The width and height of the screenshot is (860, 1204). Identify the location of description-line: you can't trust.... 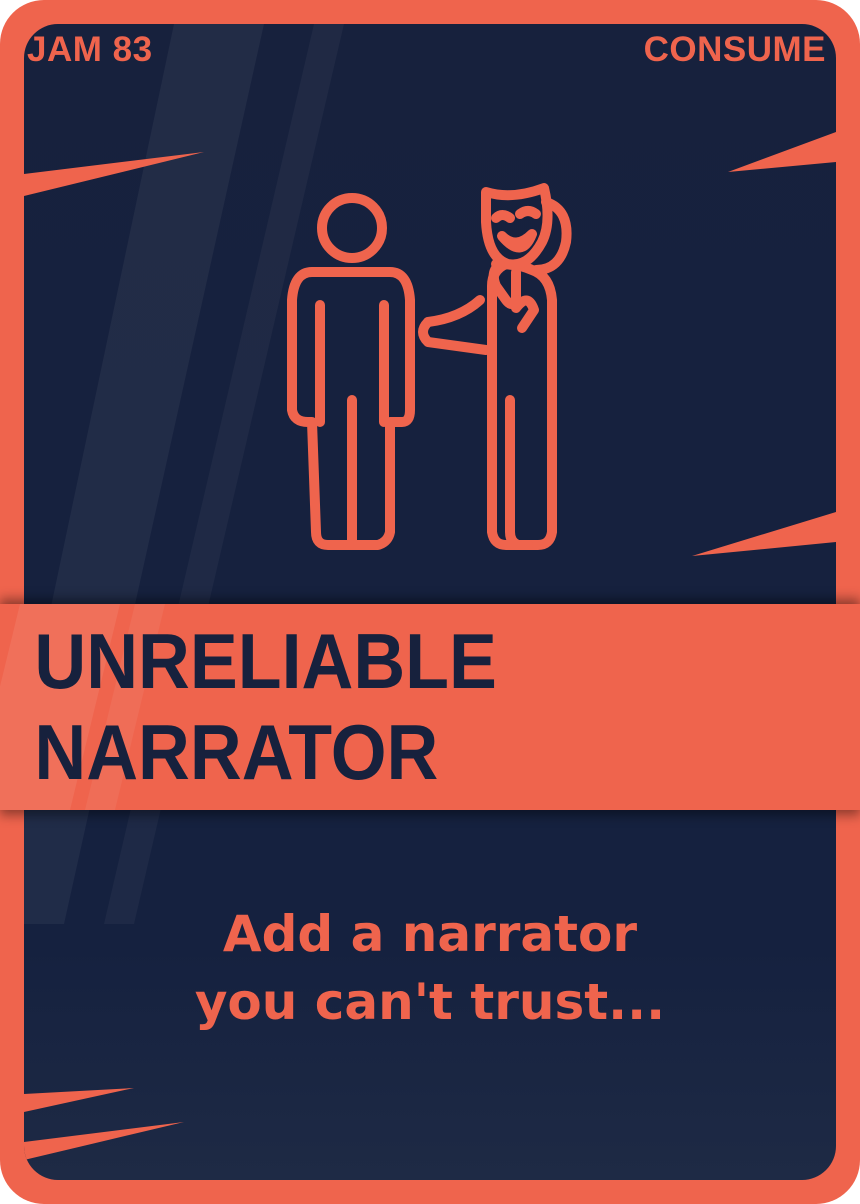
(430, 1002).